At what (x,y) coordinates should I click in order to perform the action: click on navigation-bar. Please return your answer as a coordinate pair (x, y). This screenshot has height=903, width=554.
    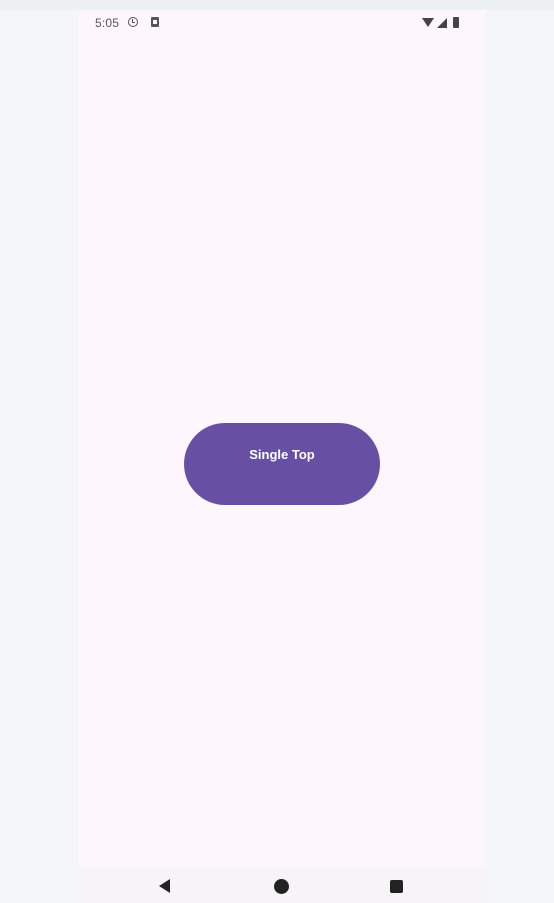
    Looking at the image, I should click on (282, 885).